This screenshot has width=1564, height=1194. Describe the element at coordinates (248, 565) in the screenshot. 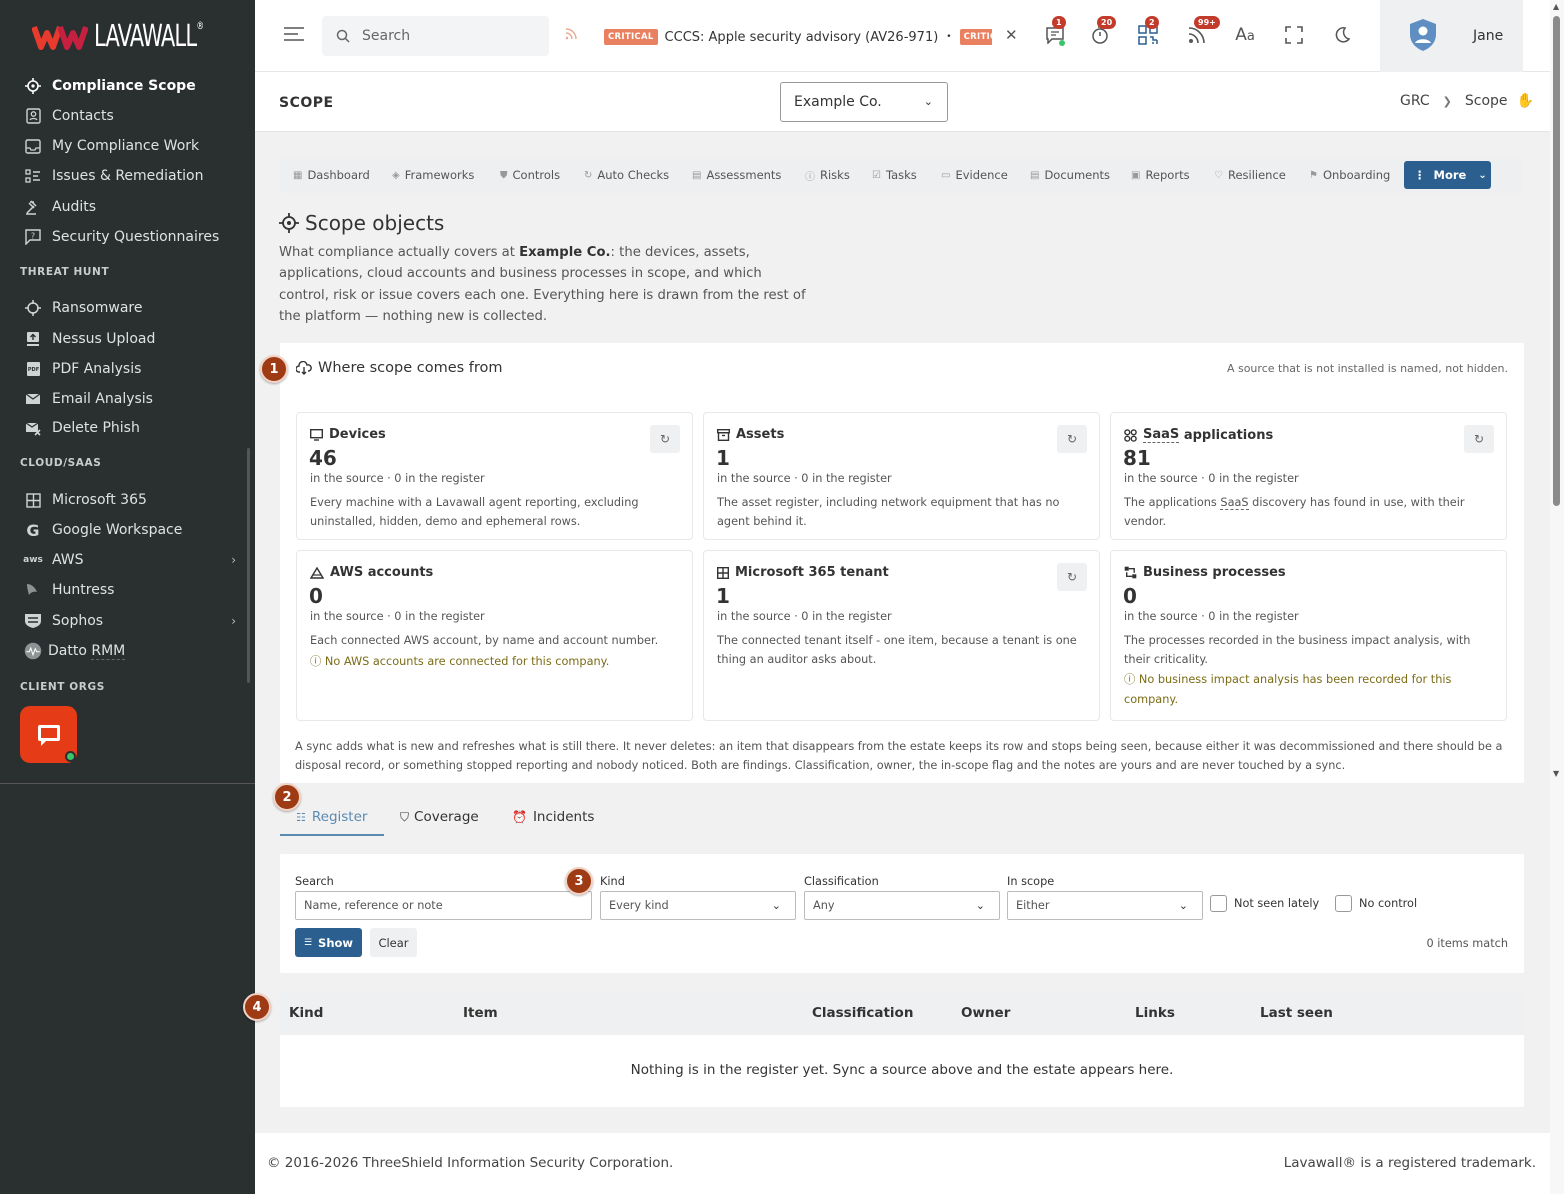

I see `sidebar-scrollbar` at that location.